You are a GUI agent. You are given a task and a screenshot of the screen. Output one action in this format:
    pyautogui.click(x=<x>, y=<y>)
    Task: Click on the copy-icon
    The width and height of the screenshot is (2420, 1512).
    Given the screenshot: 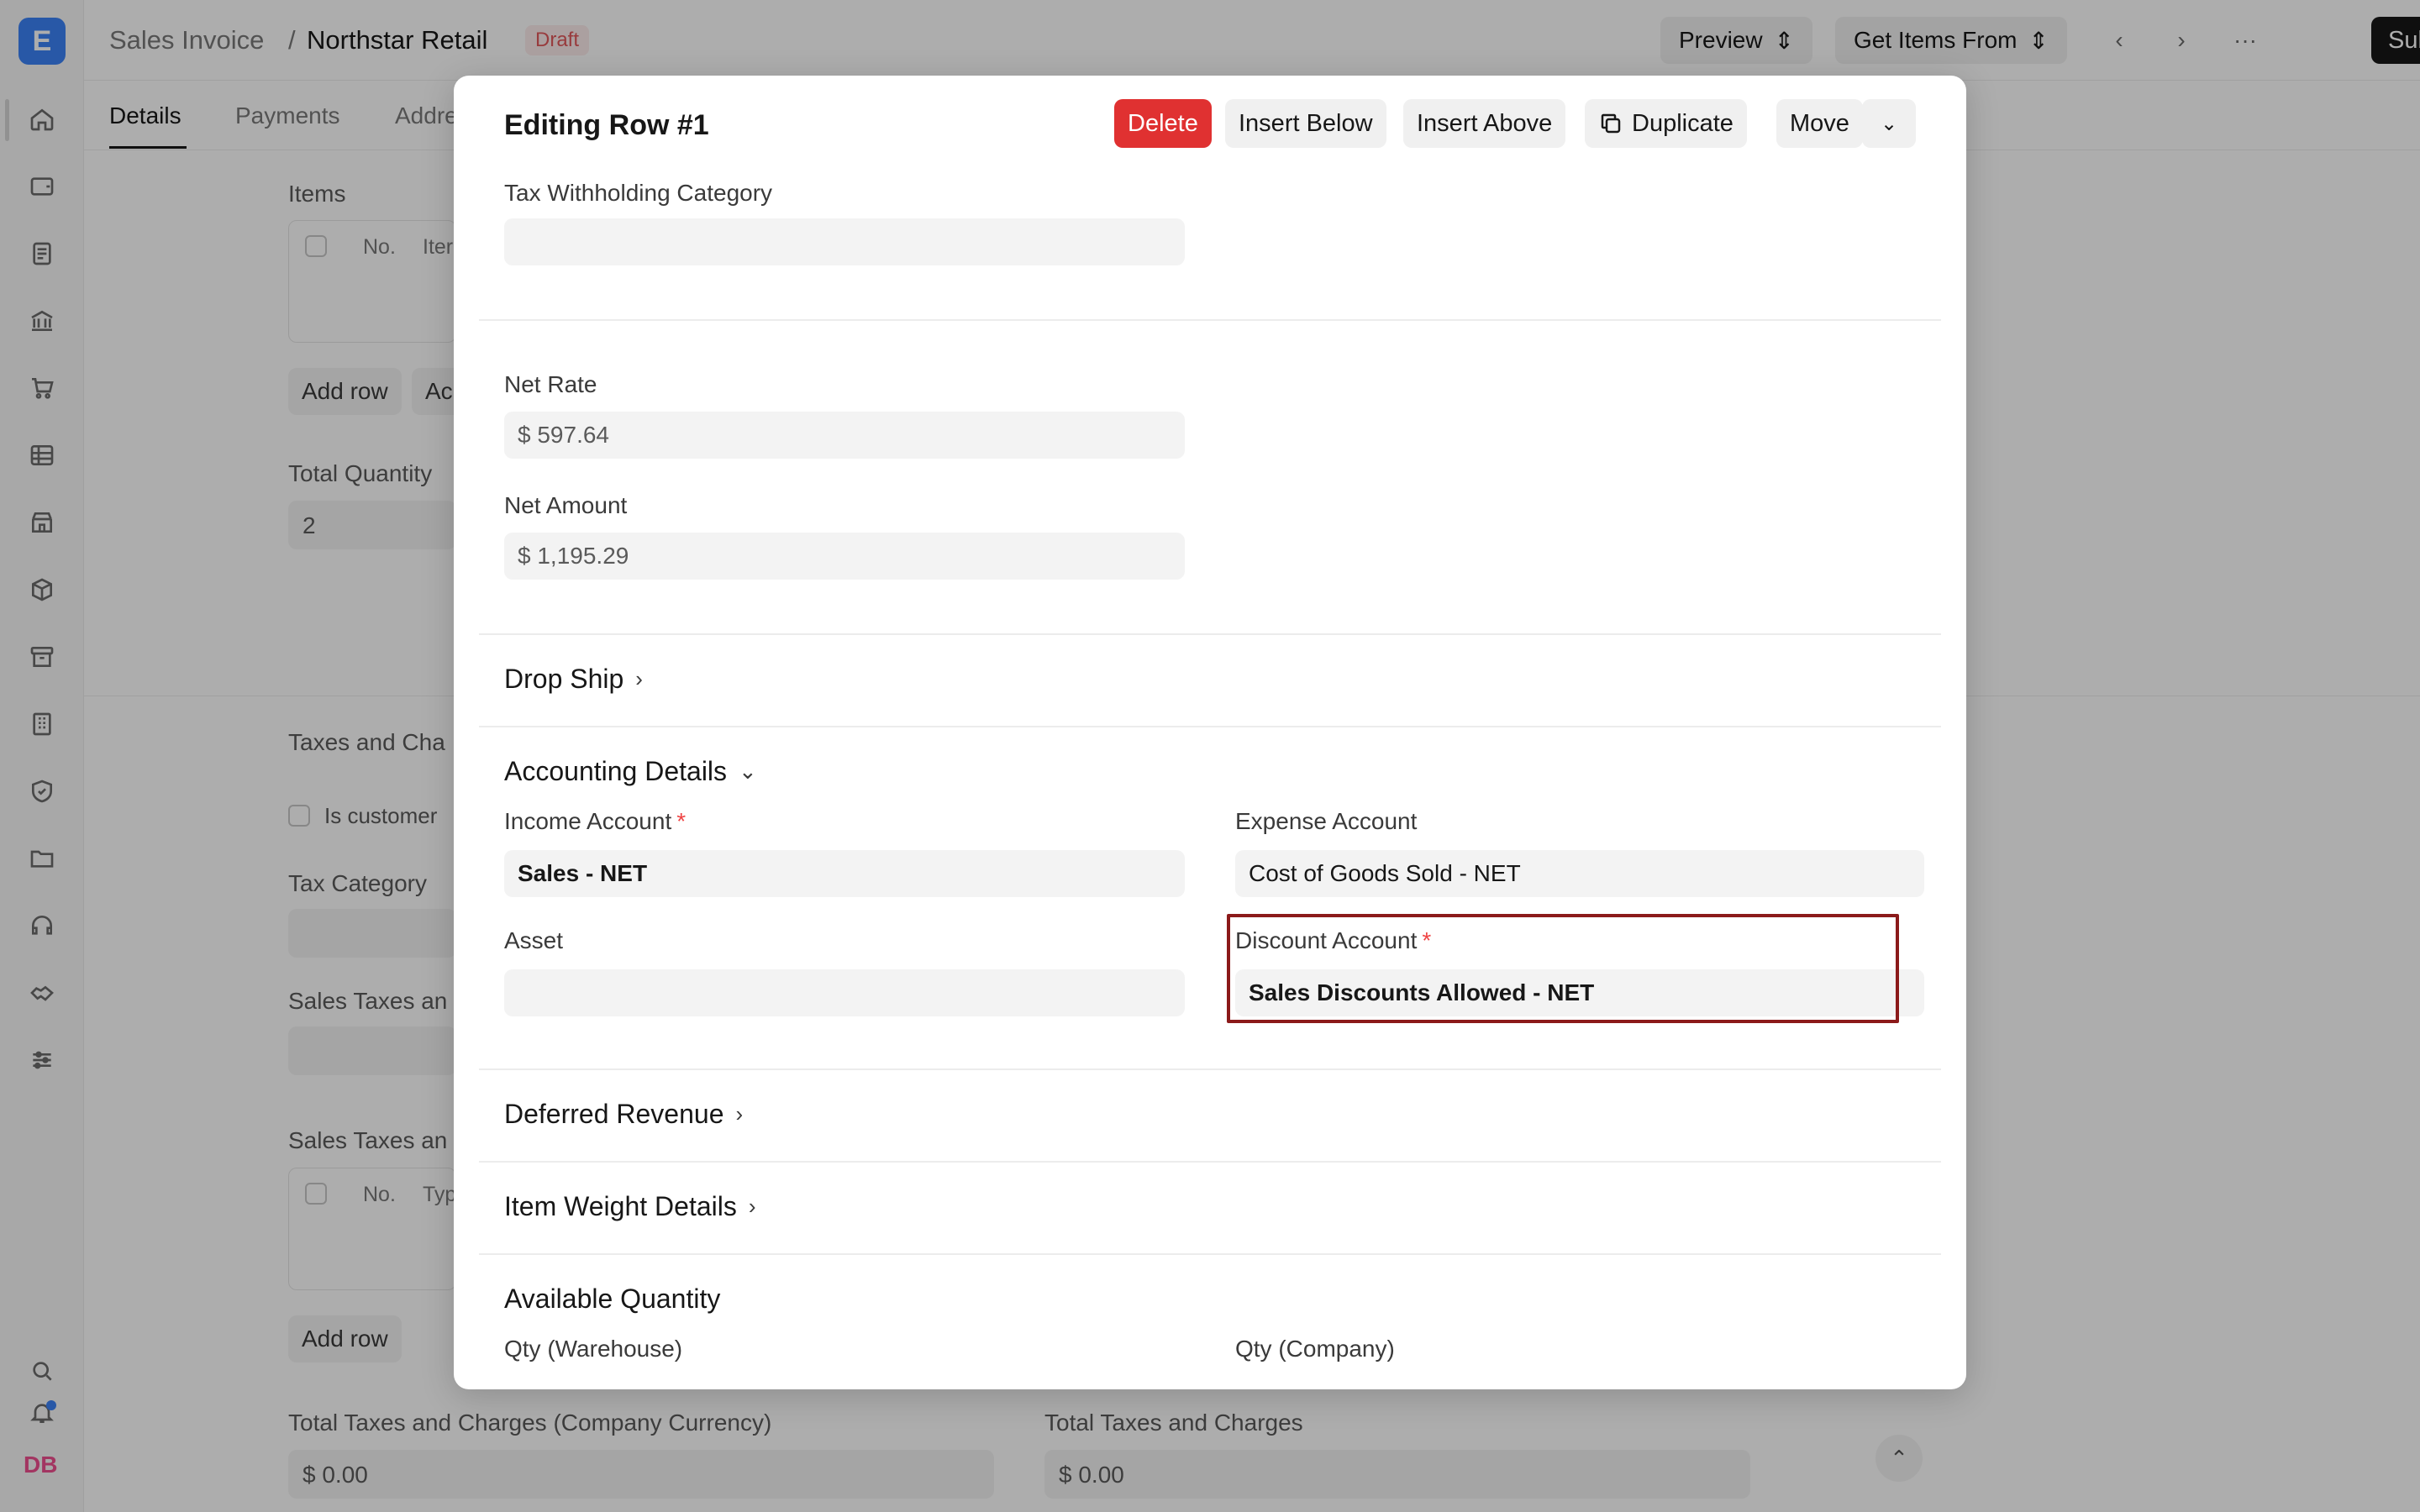 What is the action you would take?
    pyautogui.click(x=1611, y=123)
    